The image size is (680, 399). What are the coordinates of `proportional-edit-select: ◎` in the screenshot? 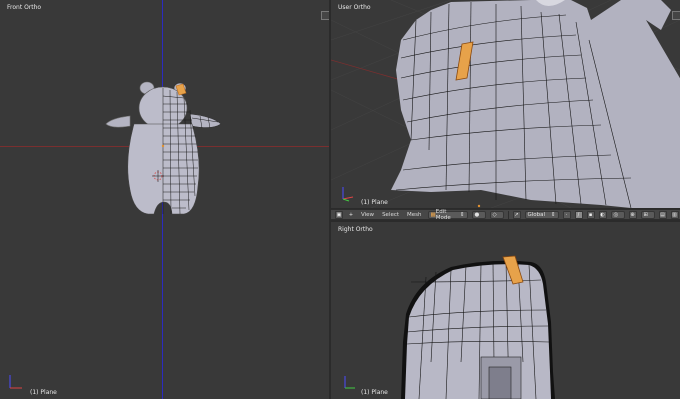 It's located at (617, 214).